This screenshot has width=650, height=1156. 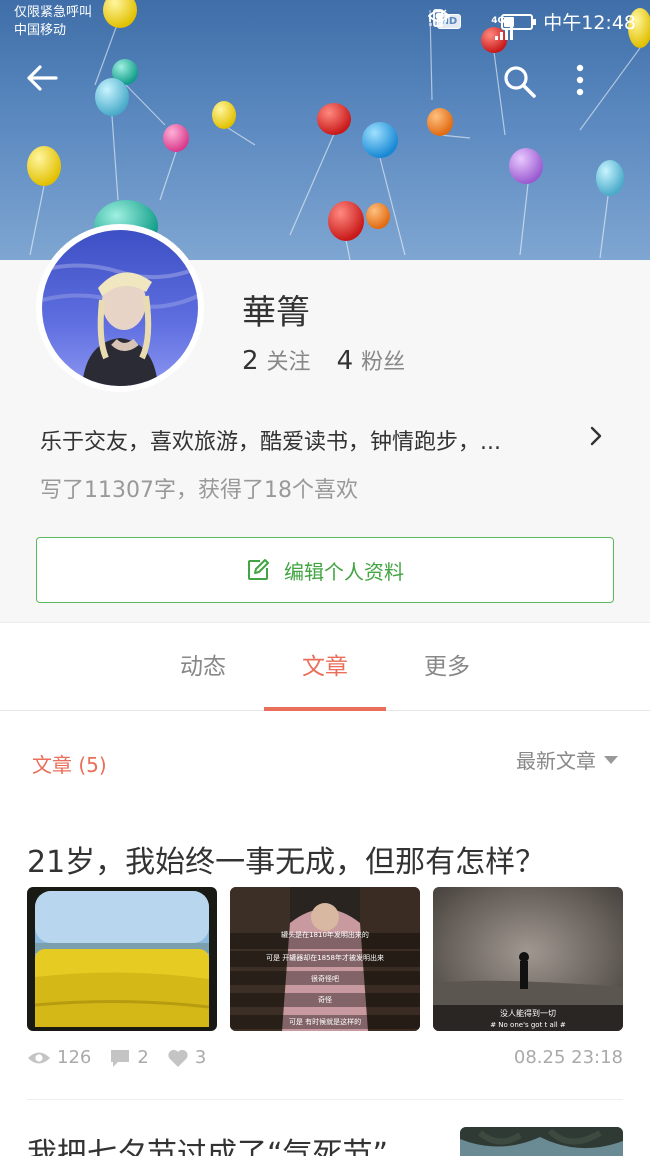 What do you see at coordinates (203, 667) in the screenshot?
I see `tab-activity: 动态` at bounding box center [203, 667].